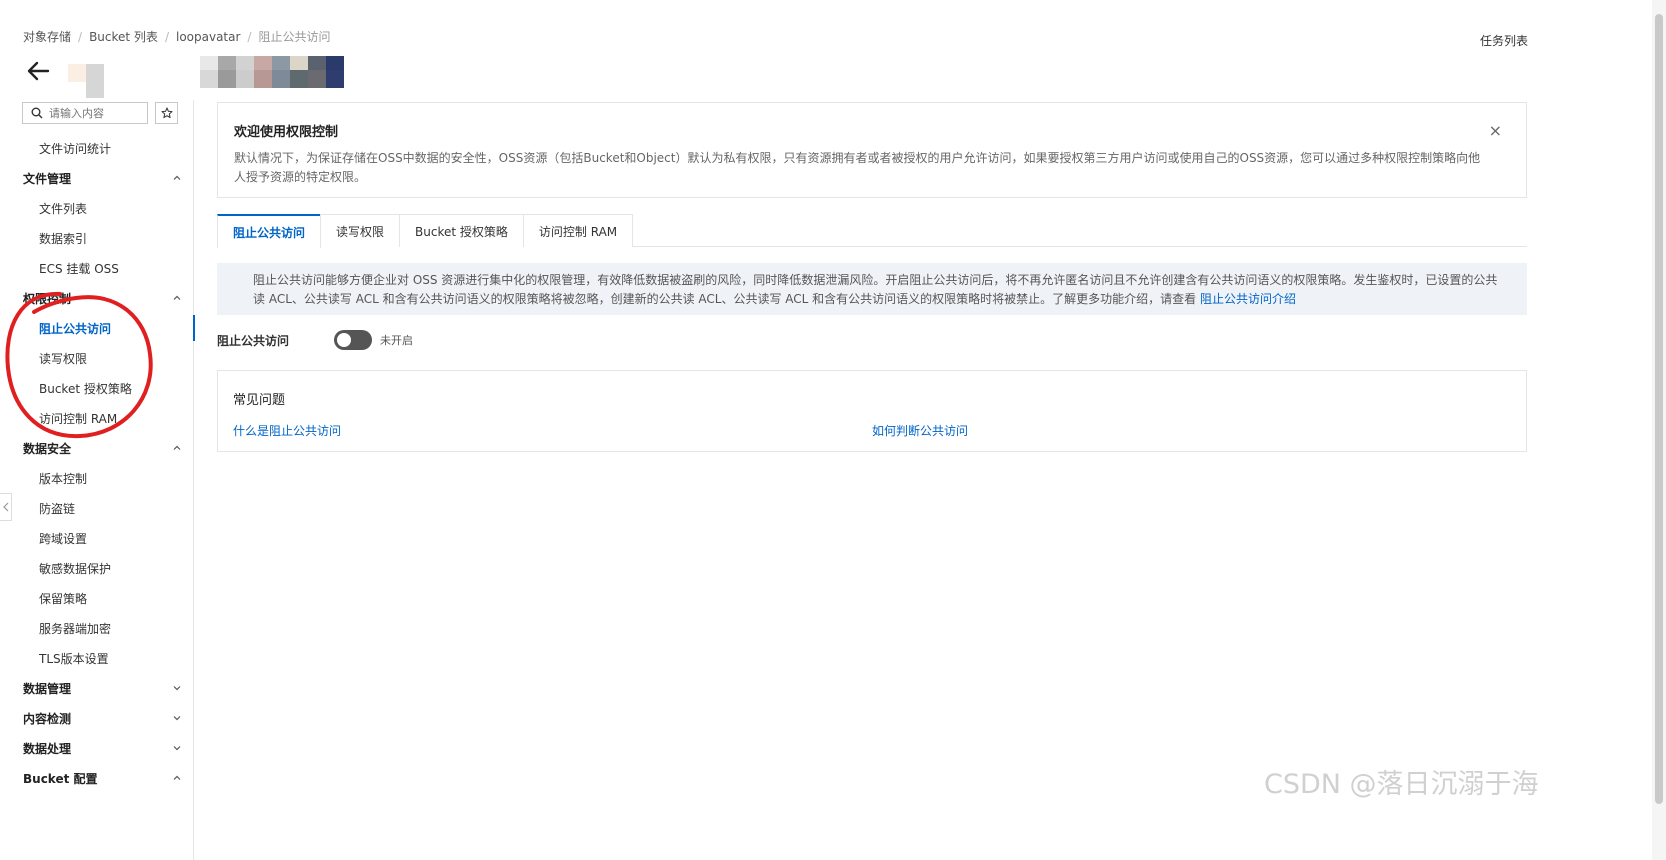 Image resolution: width=1666 pixels, height=860 pixels. I want to click on sidebar-search-input, so click(94, 113).